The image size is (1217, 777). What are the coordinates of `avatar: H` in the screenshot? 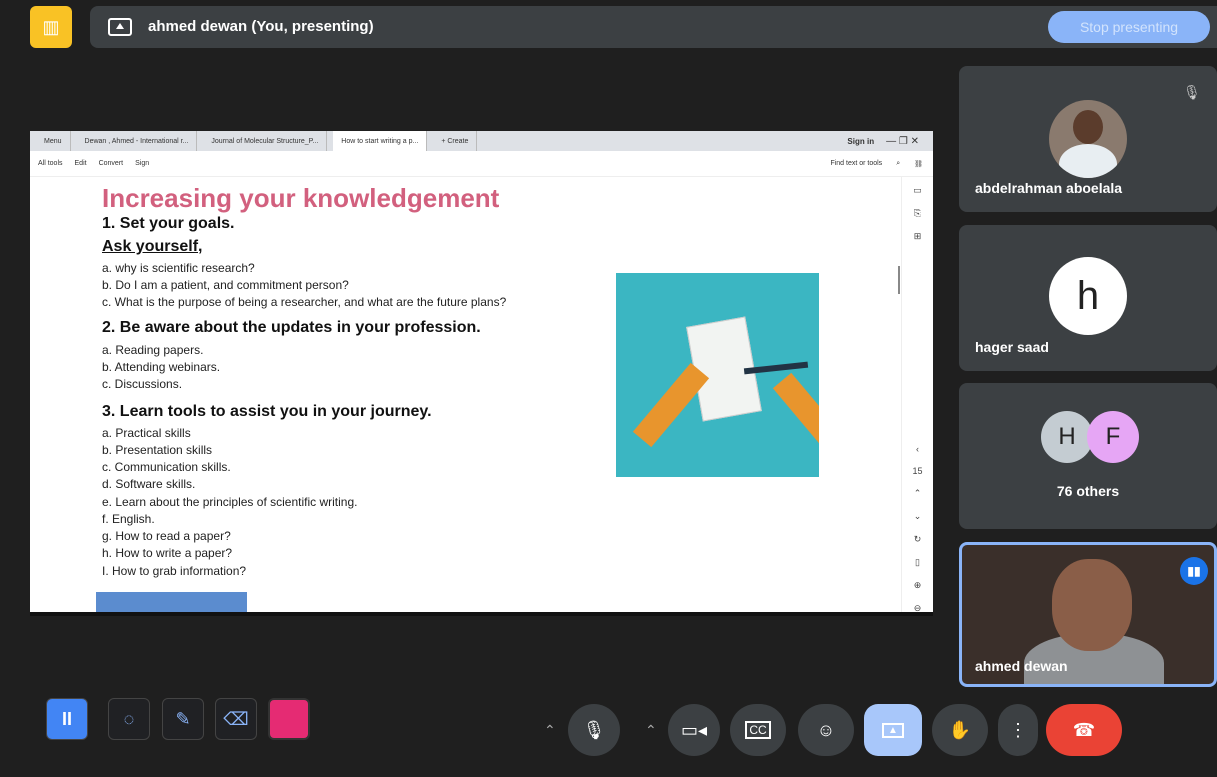 It's located at (1067, 437).